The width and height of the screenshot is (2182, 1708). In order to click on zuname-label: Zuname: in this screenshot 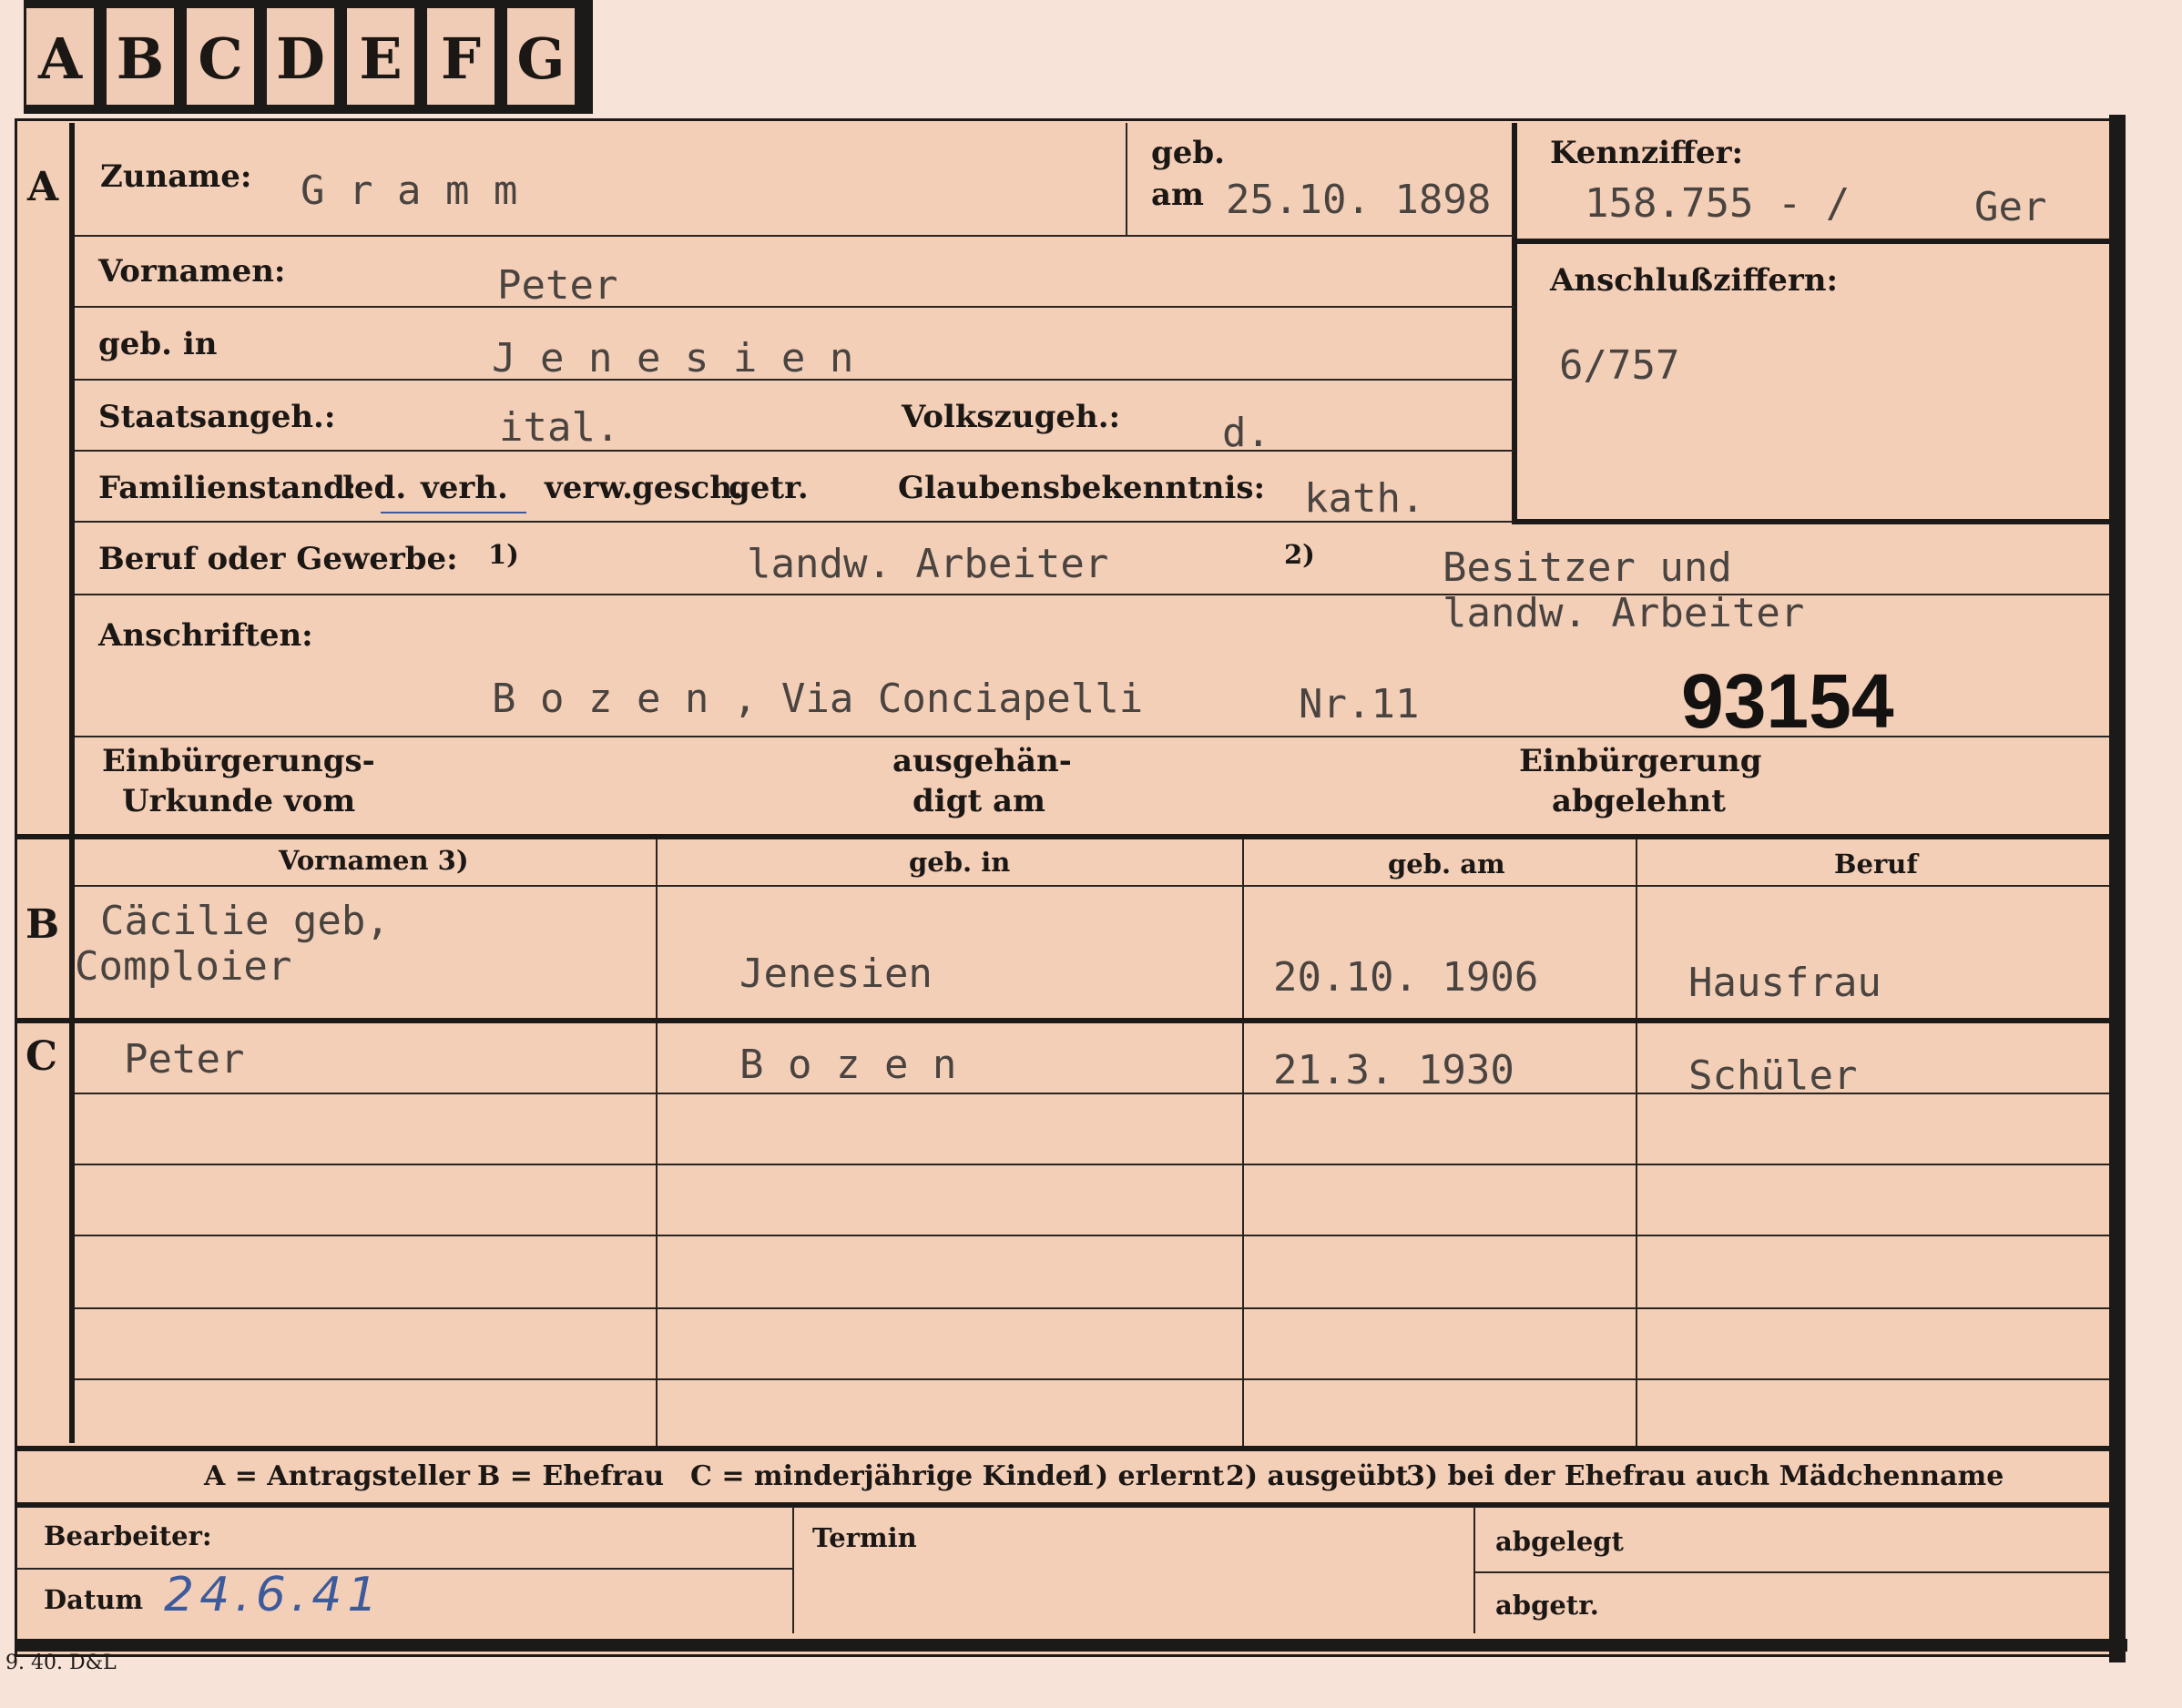, I will do `click(176, 177)`.